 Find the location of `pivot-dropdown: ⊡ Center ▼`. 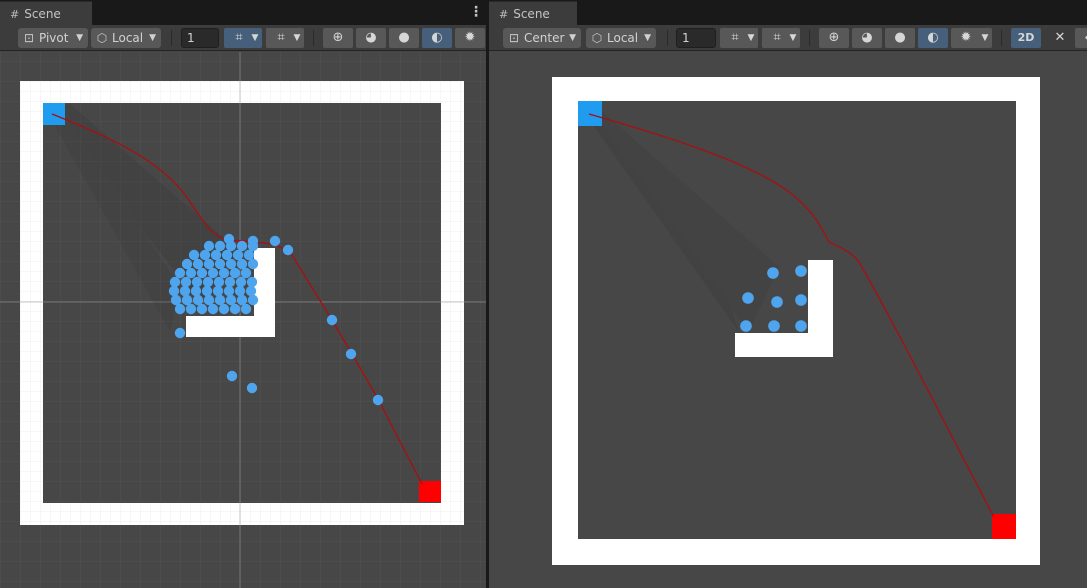

pivot-dropdown: ⊡ Center ▼ is located at coordinates (542, 38).